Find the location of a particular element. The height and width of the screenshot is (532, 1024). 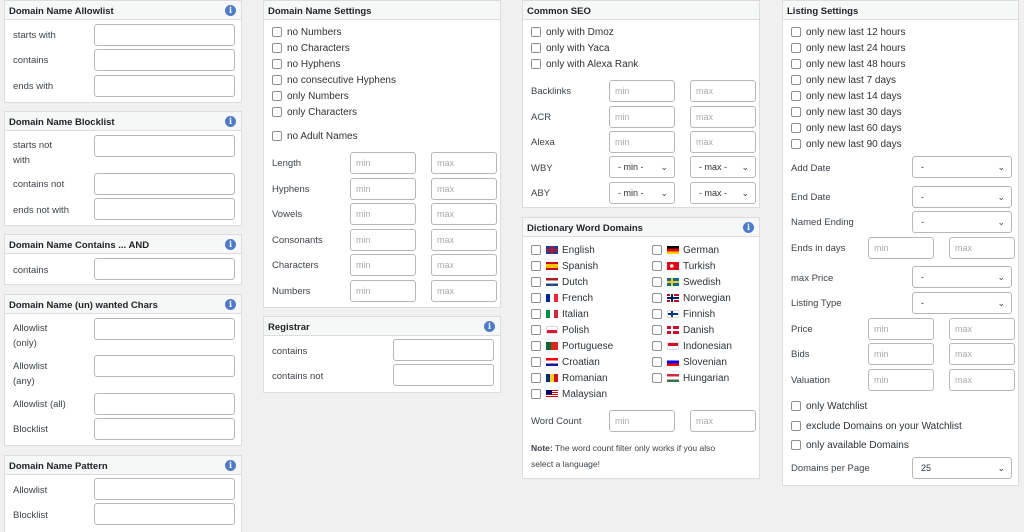

allowlist-contains-input is located at coordinates (164, 60).